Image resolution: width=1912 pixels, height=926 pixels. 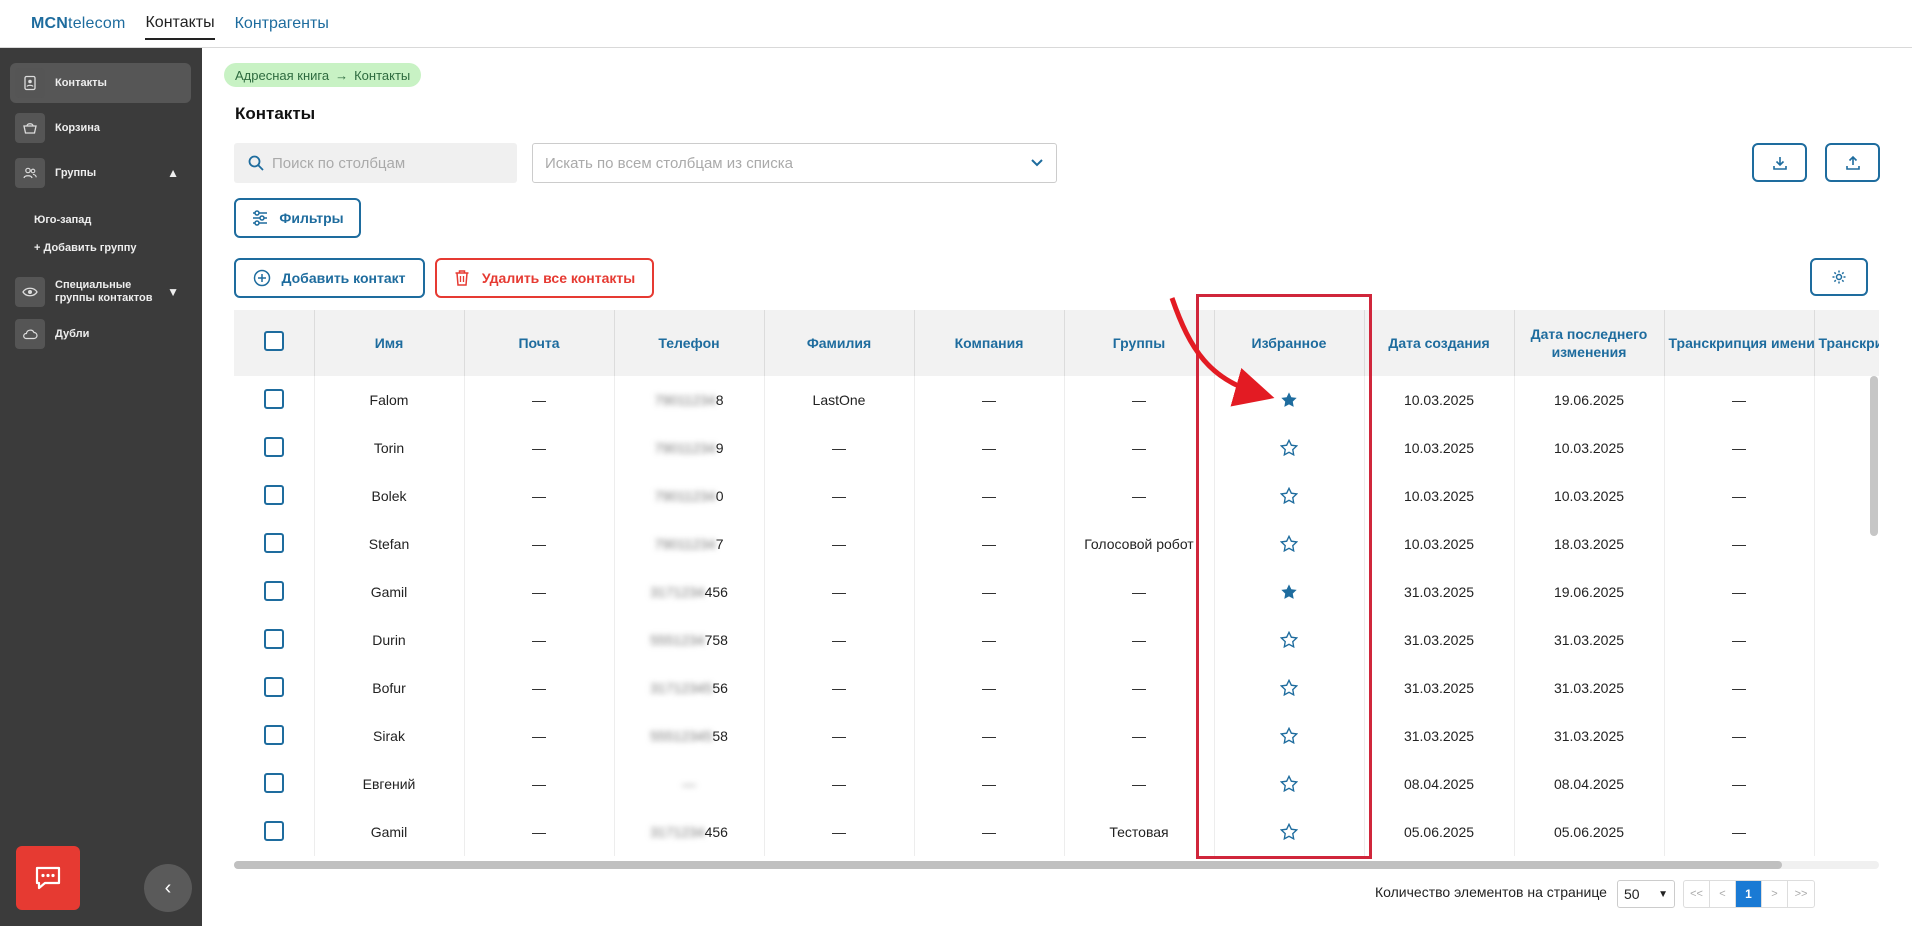 What do you see at coordinates (689, 343) in the screenshot?
I see `column-header-phone: Телефон` at bounding box center [689, 343].